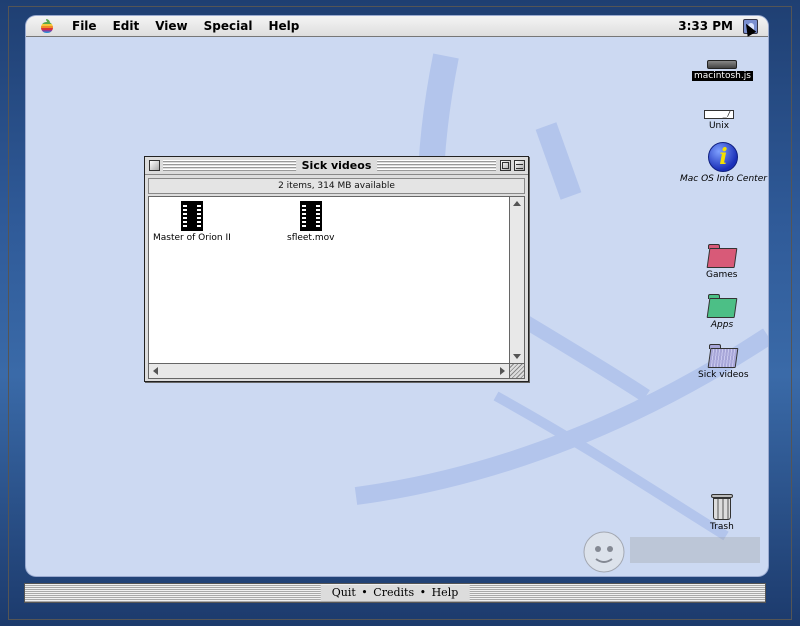 The width and height of the screenshot is (800, 626). What do you see at coordinates (519, 165) in the screenshot?
I see `window-collapse-button` at bounding box center [519, 165].